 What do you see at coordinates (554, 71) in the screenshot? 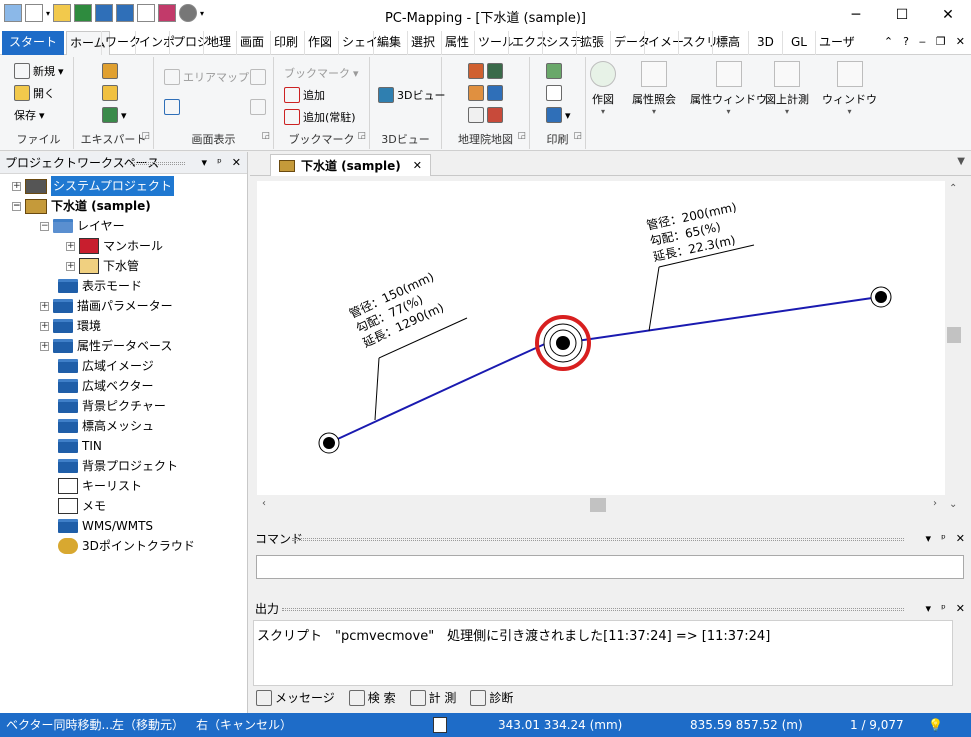
I see `print-preview-button` at bounding box center [554, 71].